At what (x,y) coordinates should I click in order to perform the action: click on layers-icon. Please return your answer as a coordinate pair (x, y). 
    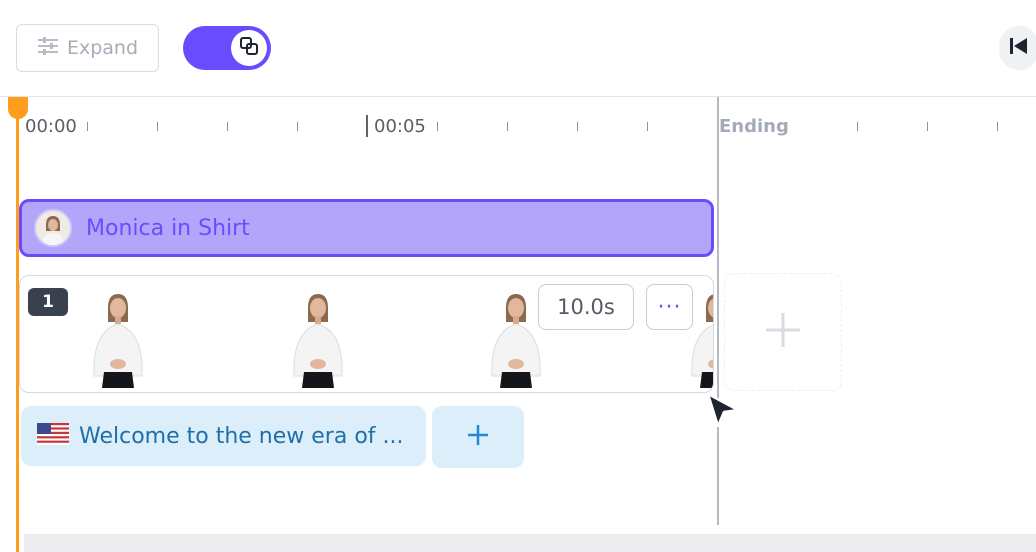
    Looking at the image, I should click on (249, 48).